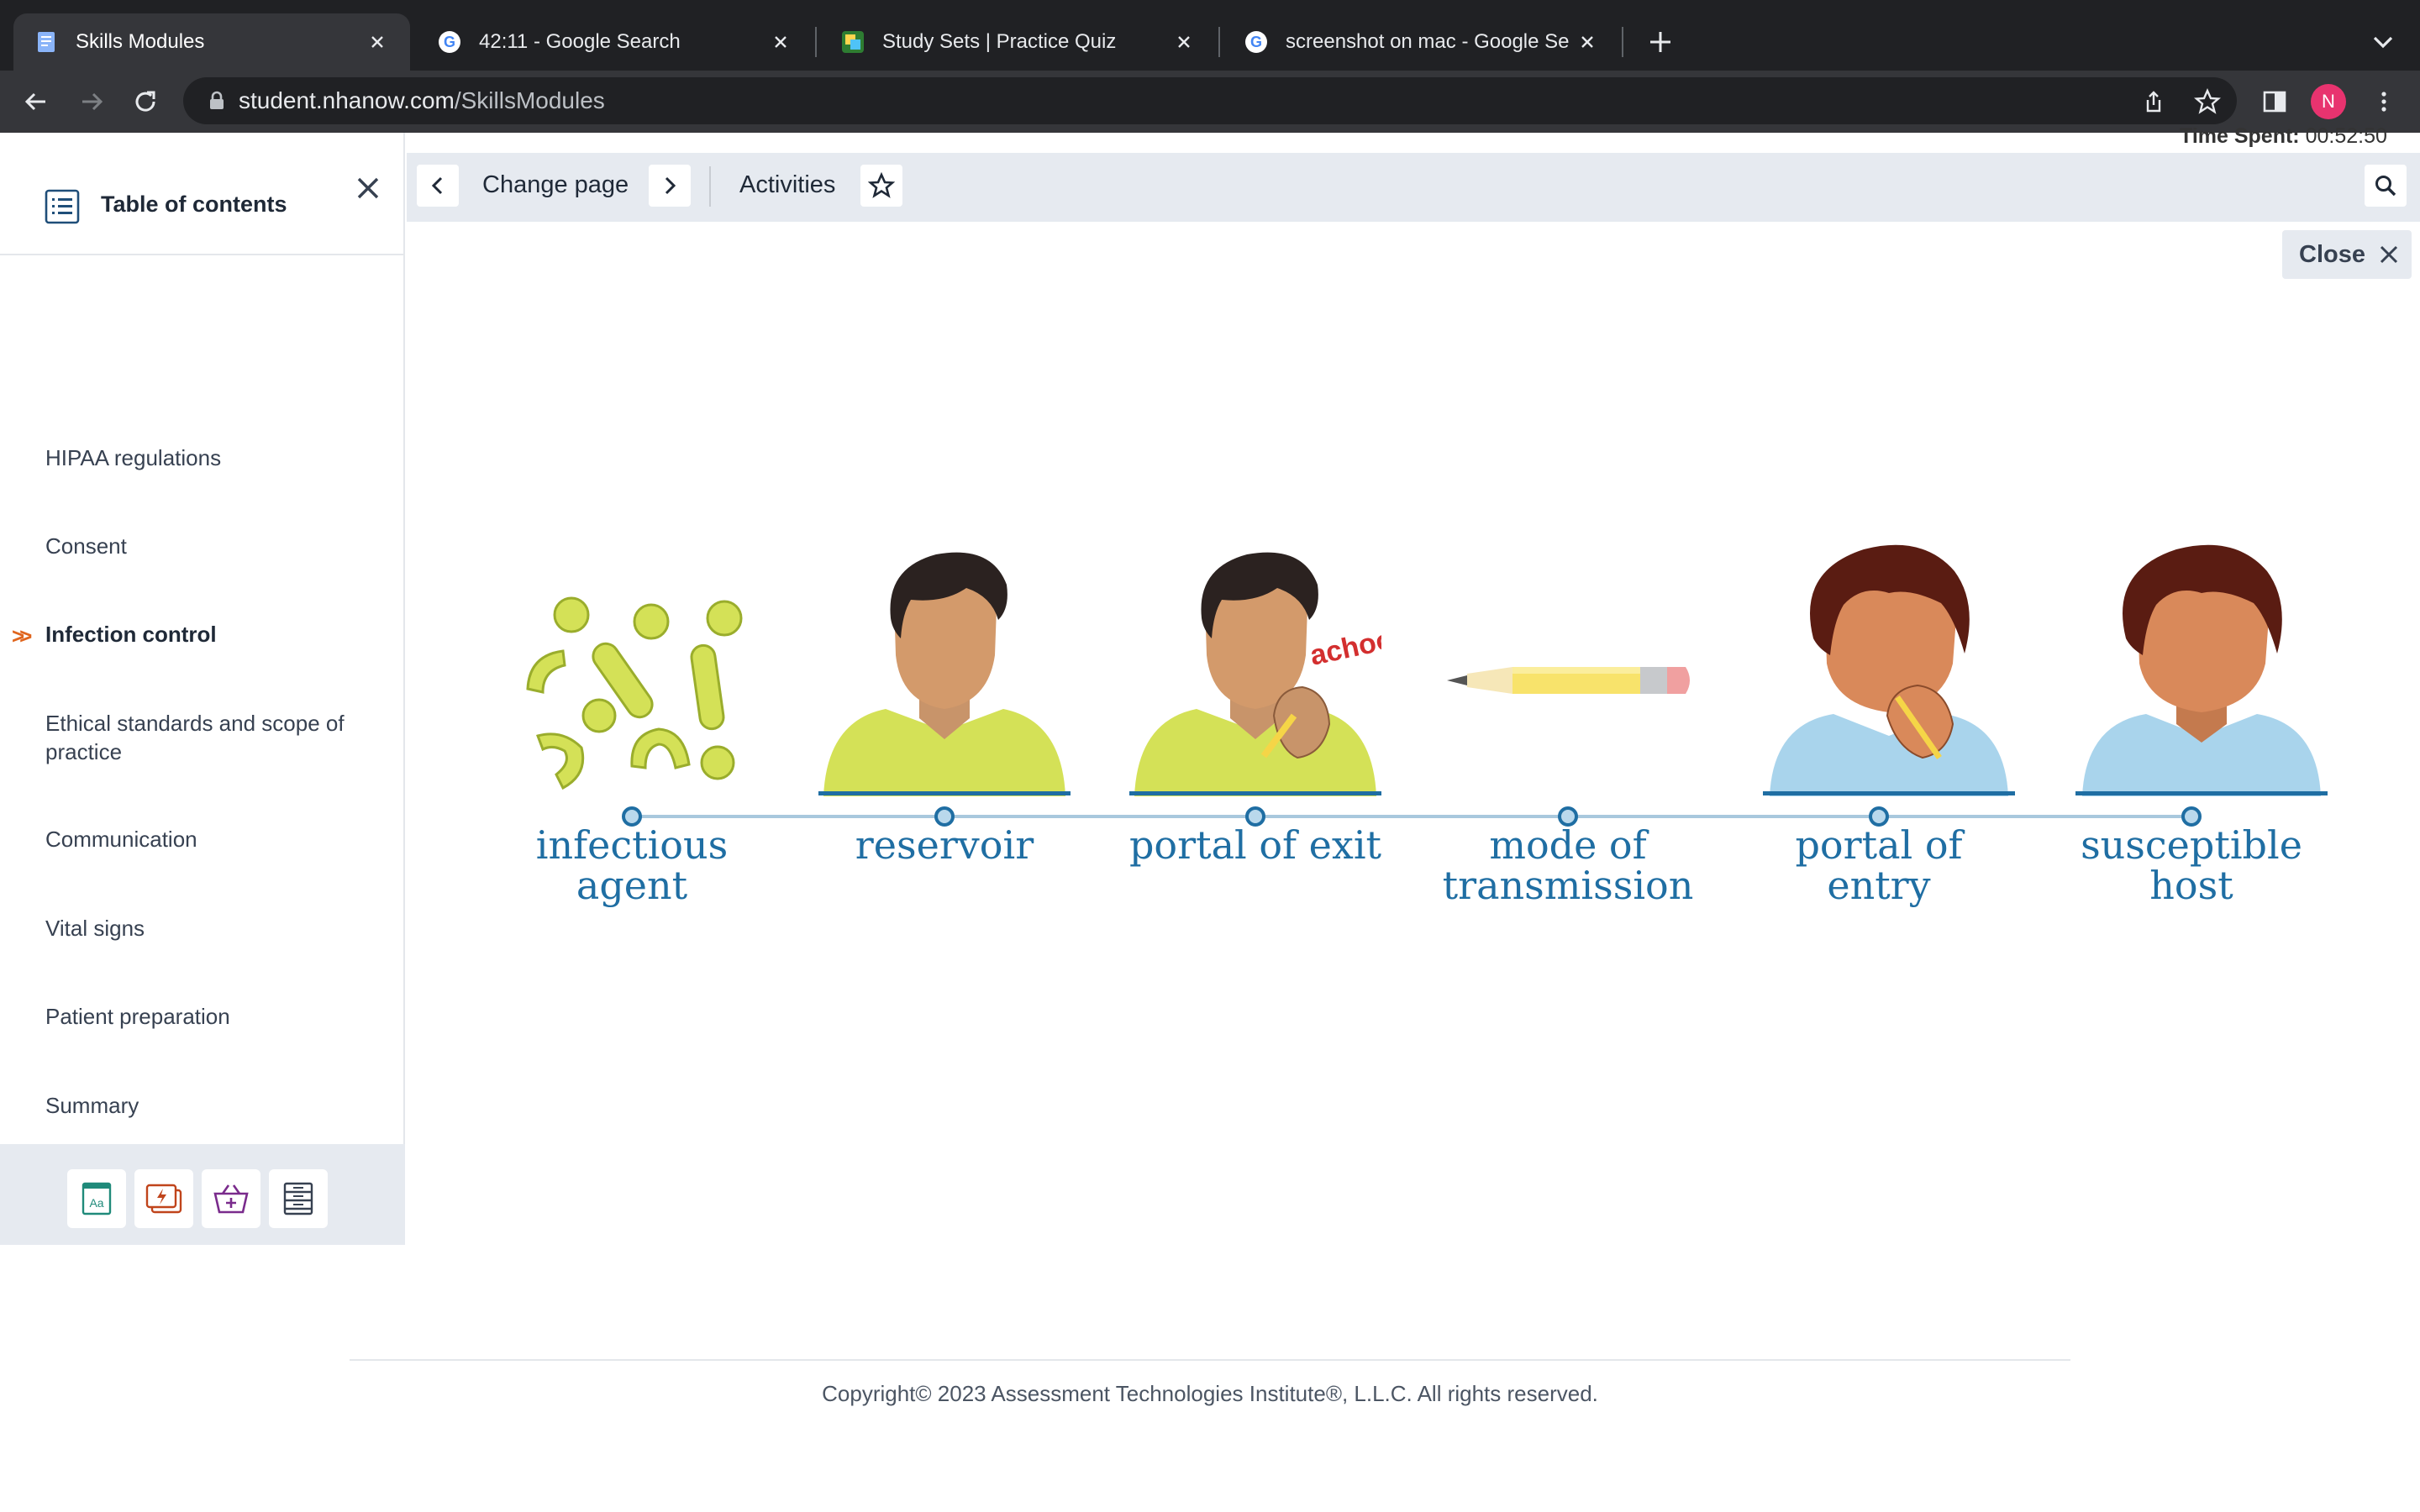  I want to click on toc-item-ethical-standards: Ethical standards and scope of practice, so click(205, 737).